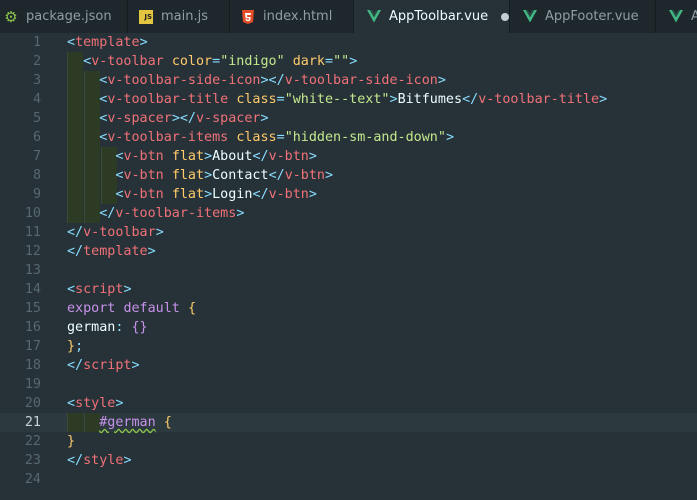 Image resolution: width=697 pixels, height=500 pixels. What do you see at coordinates (348, 289) in the screenshot?
I see `code-line: 14 <script>` at bounding box center [348, 289].